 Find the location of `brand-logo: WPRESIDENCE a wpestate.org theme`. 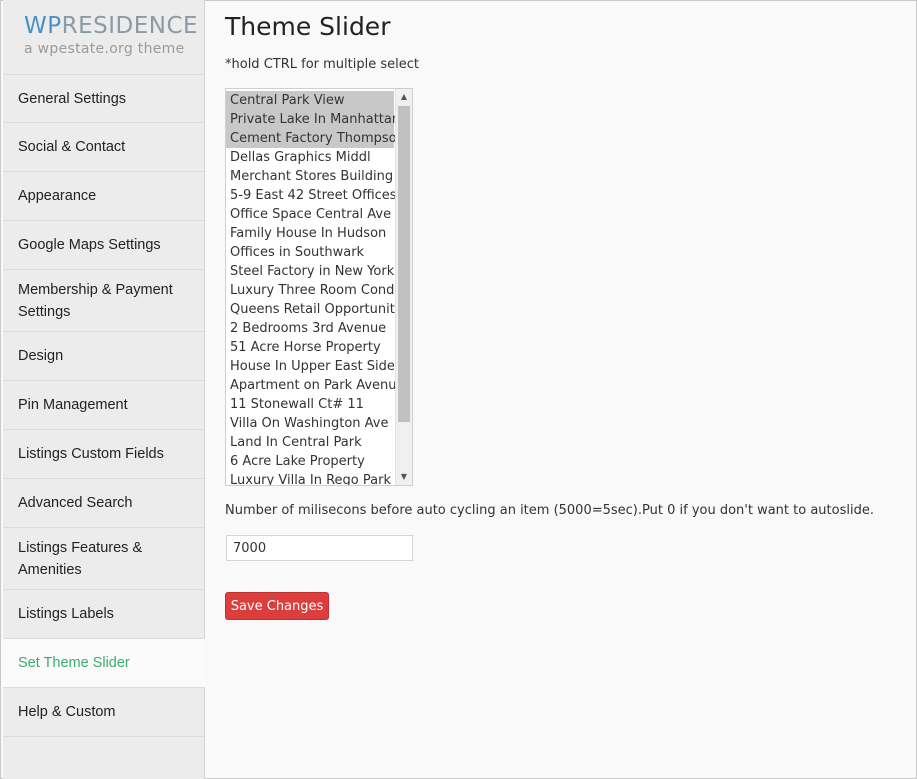

brand-logo: WPRESIDENCE a wpestate.org theme is located at coordinates (103, 37).